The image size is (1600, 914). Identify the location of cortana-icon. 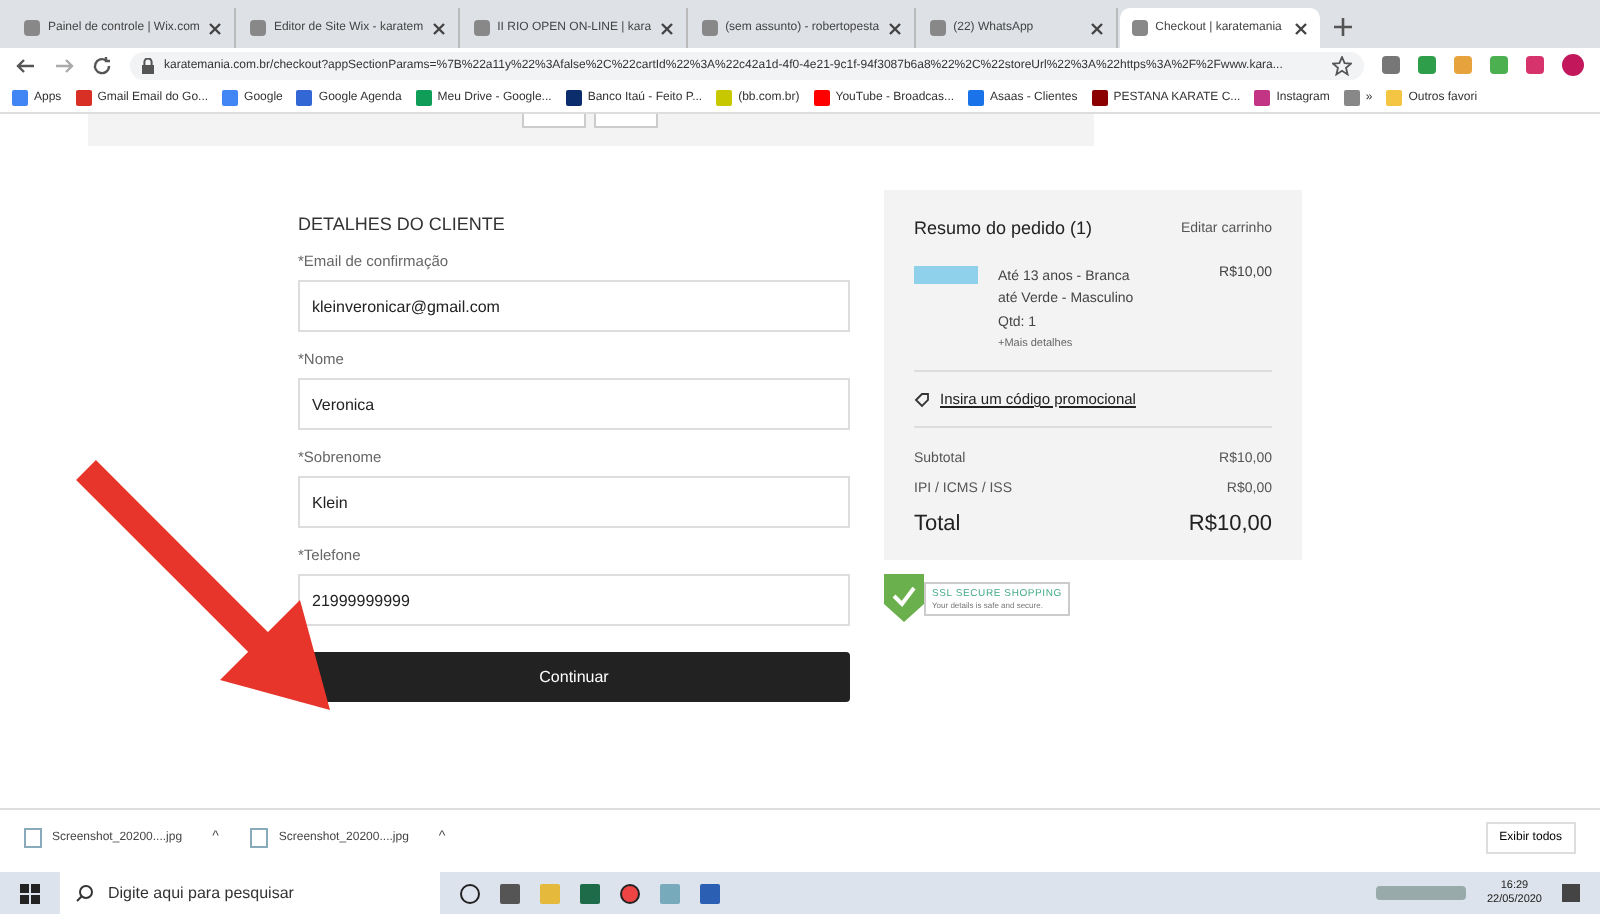
(470, 893).